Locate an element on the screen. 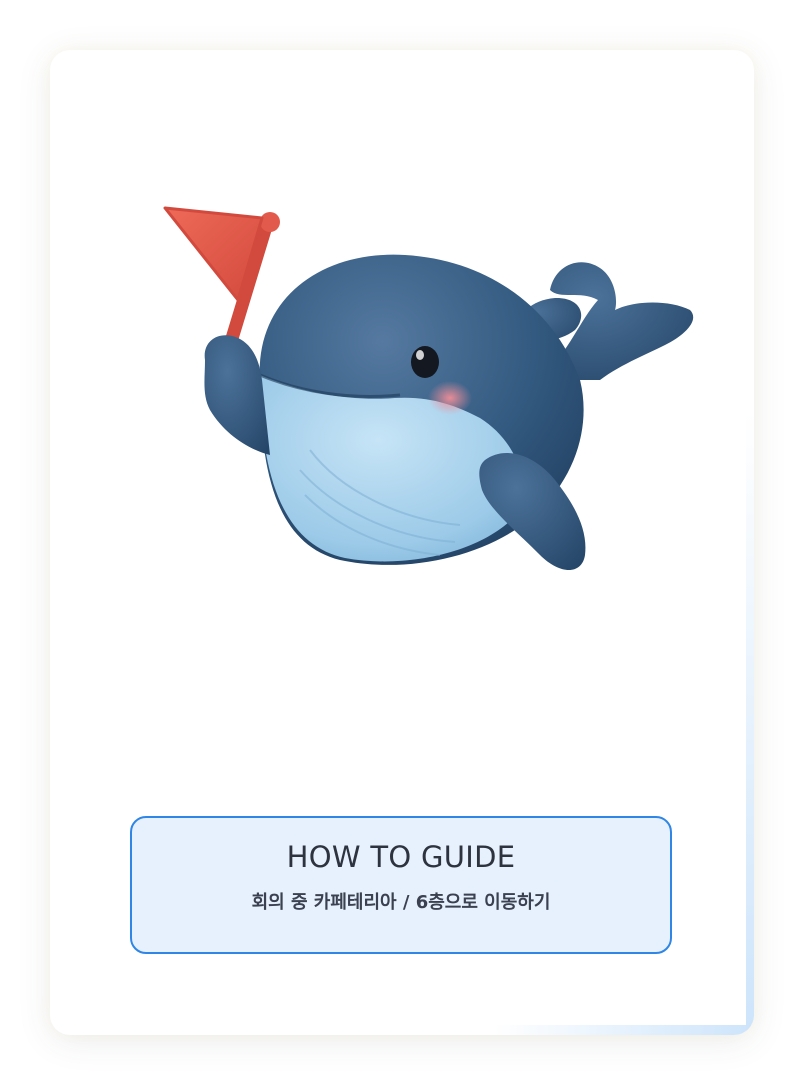  flag-icon is located at coordinates (221, 279).